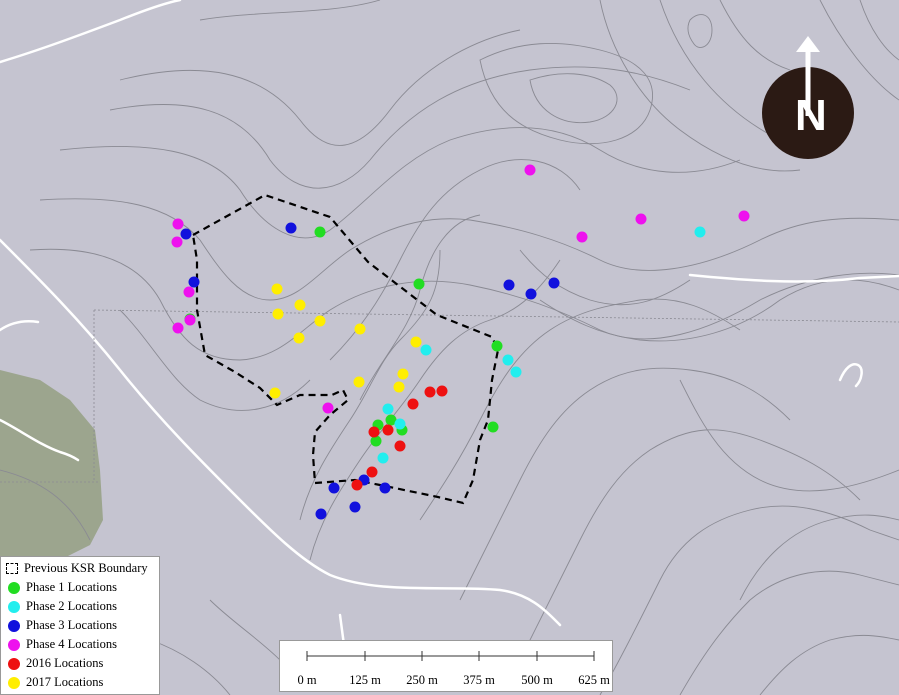 This screenshot has width=899, height=695. I want to click on scale-label: 375 m, so click(479, 680).